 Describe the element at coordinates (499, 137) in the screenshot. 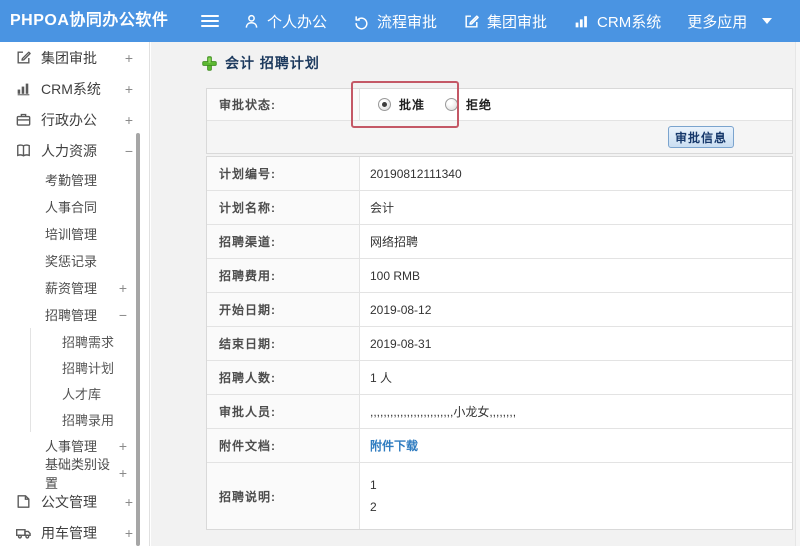

I see `approval-action-row: 审批信息` at that location.